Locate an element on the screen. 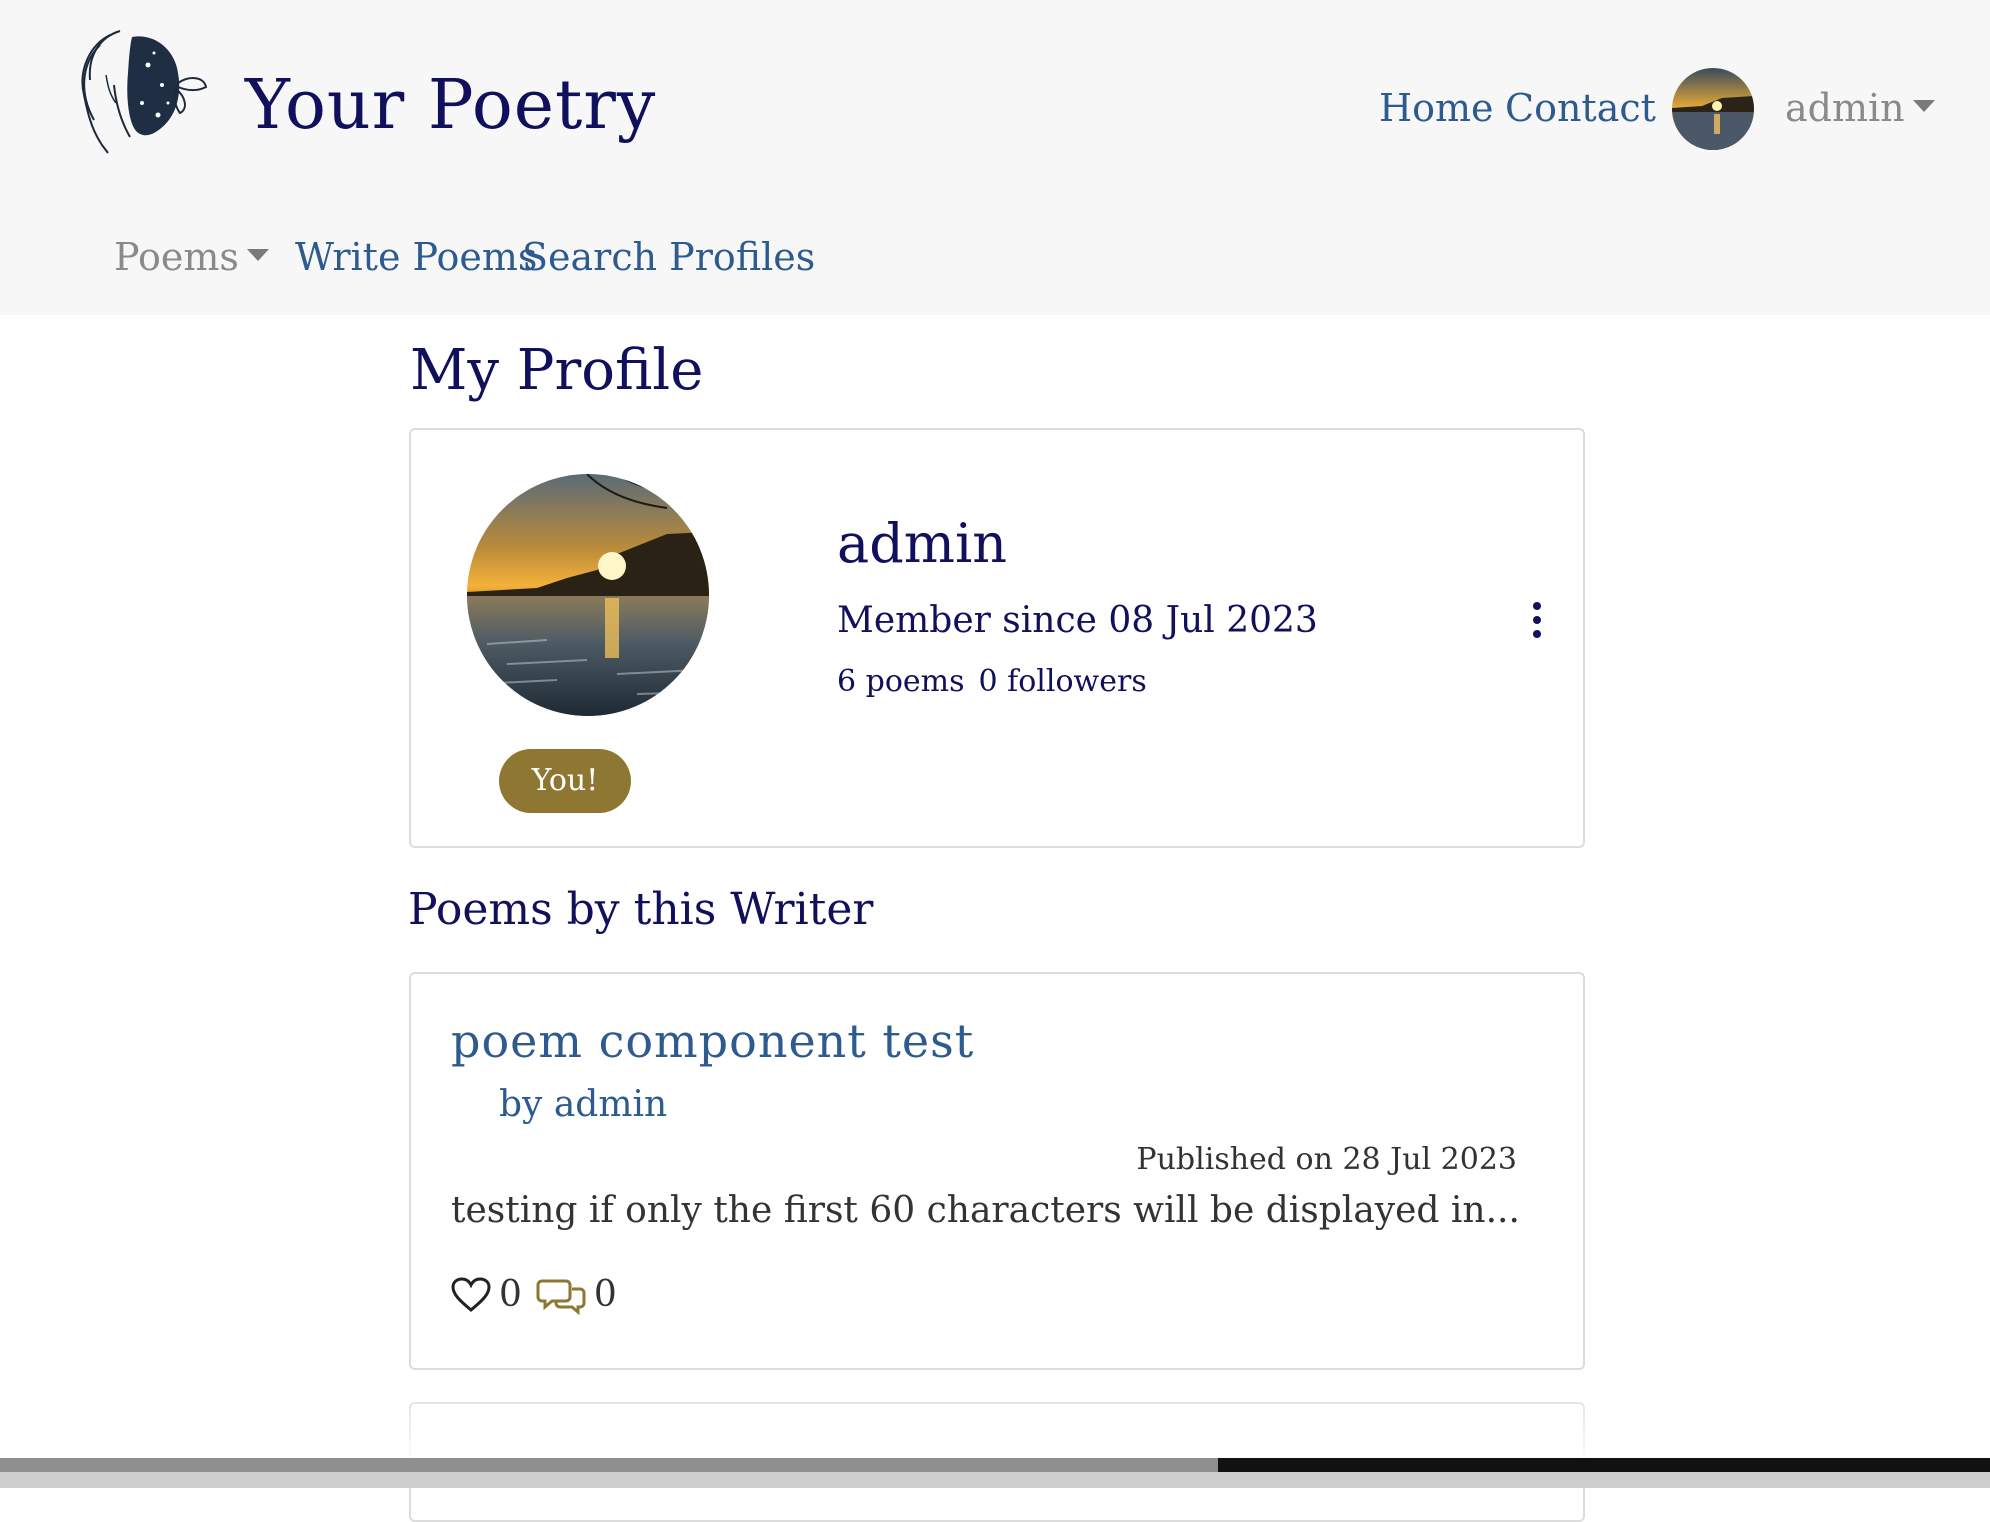  nav-home-link: Home is located at coordinates (1436, 108).